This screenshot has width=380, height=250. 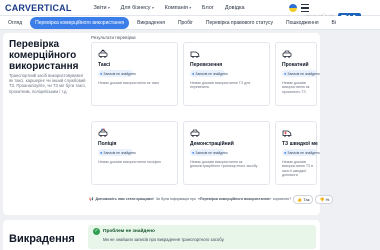 What do you see at coordinates (235, 8) in the screenshot?
I see `nav-item-help: Довідка` at bounding box center [235, 8].